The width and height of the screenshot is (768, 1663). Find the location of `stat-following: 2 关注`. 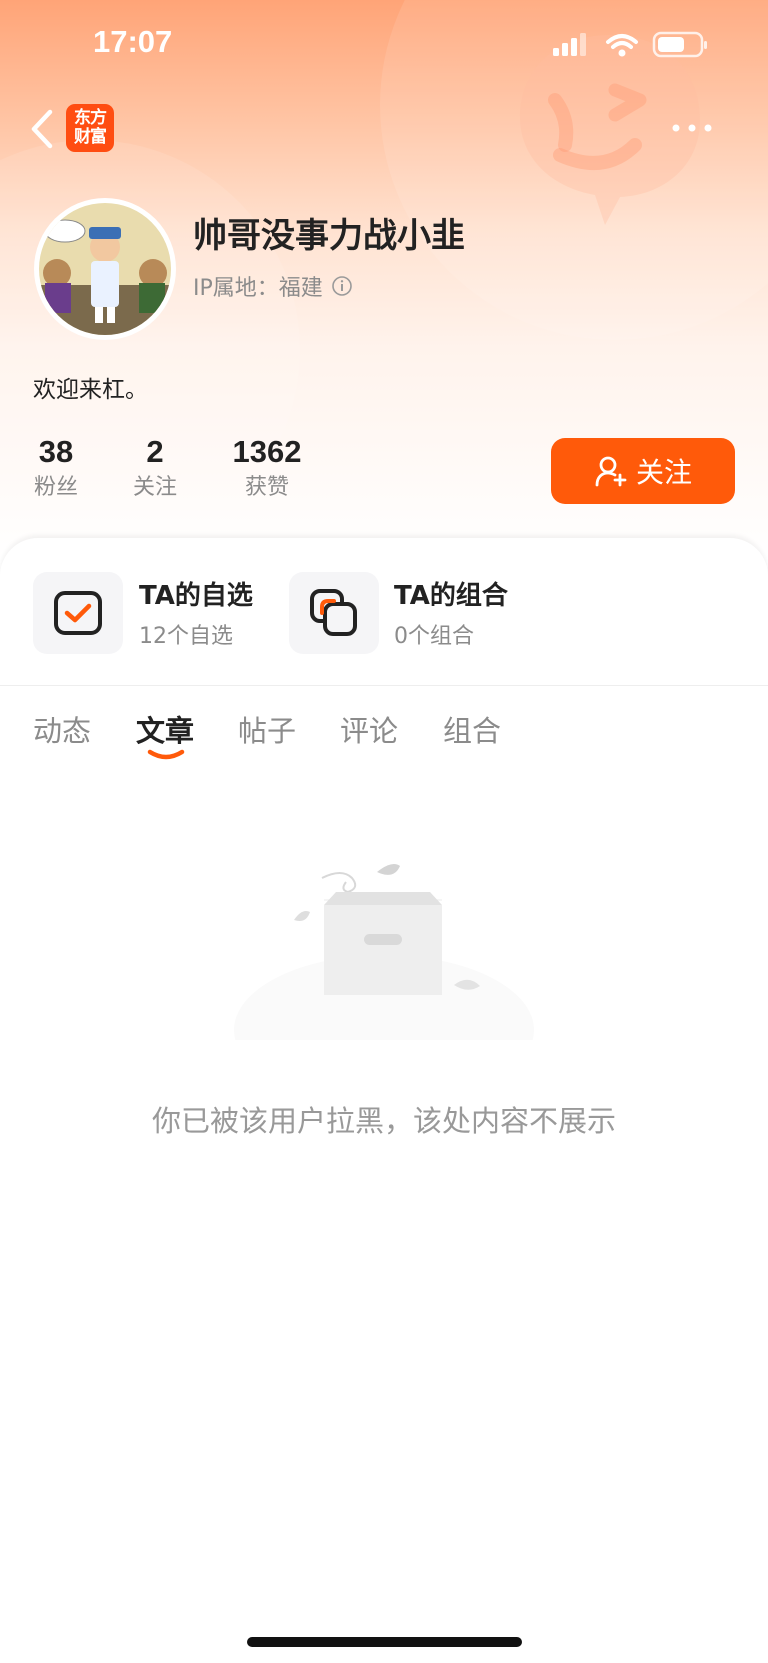

stat-following: 2 关注 is located at coordinates (155, 468).